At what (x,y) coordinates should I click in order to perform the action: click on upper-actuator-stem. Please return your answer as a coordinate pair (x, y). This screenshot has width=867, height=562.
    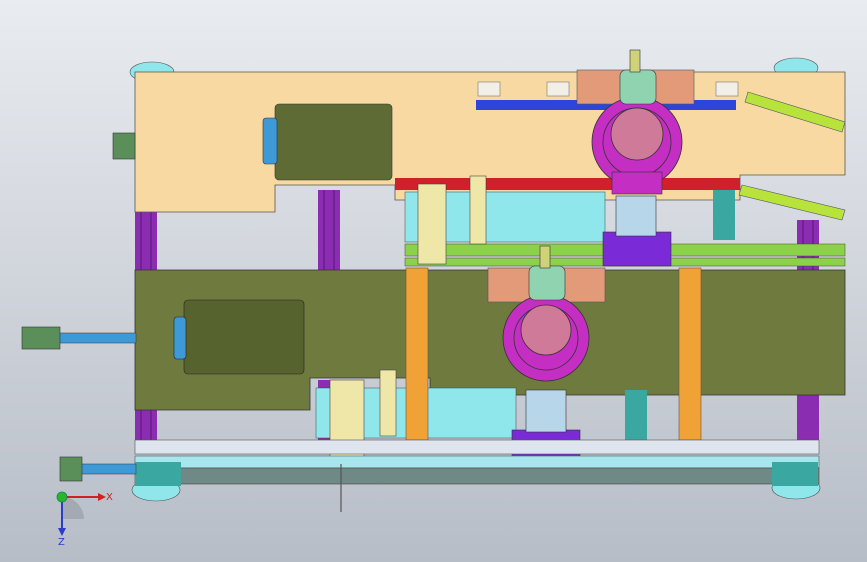
    Looking at the image, I should click on (636, 216).